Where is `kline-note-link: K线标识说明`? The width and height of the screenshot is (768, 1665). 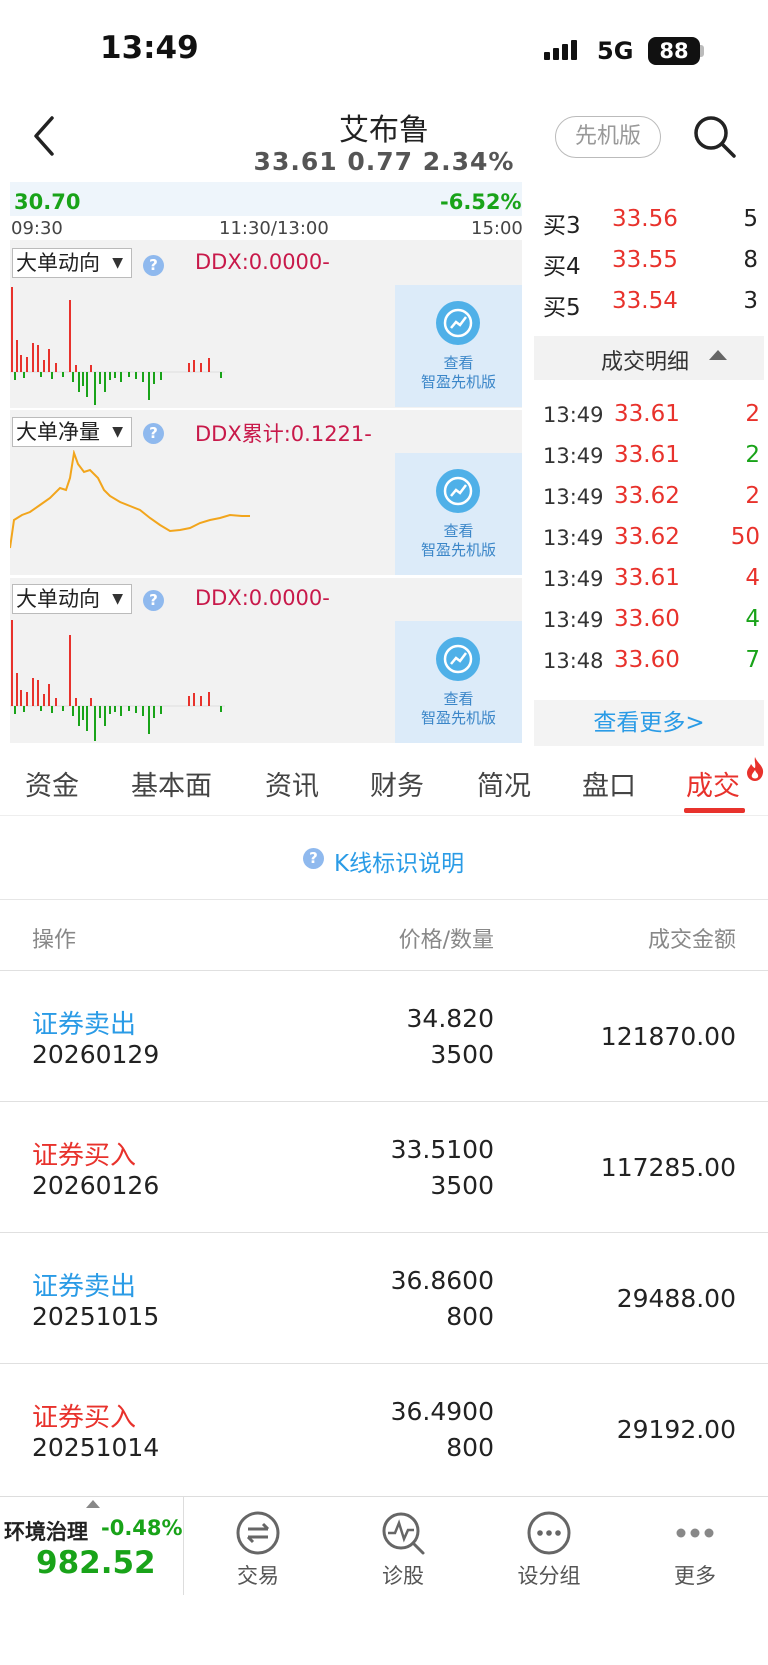 kline-note-link: K线标识说明 is located at coordinates (399, 861).